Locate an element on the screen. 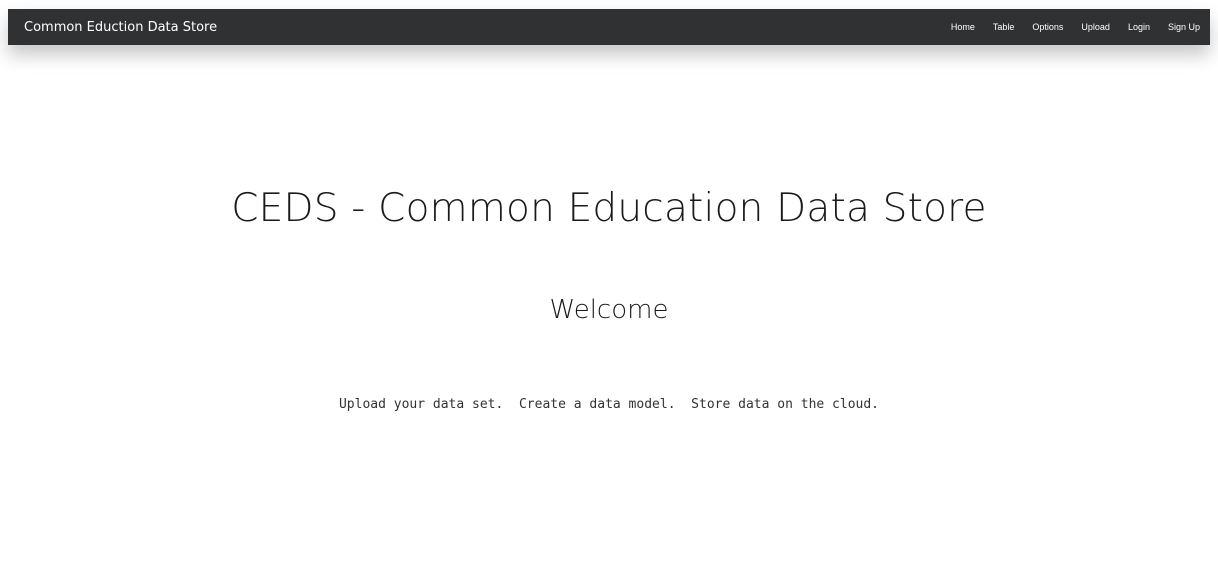 The width and height of the screenshot is (1218, 570). welcome-heading: Welcome is located at coordinates (609, 310).